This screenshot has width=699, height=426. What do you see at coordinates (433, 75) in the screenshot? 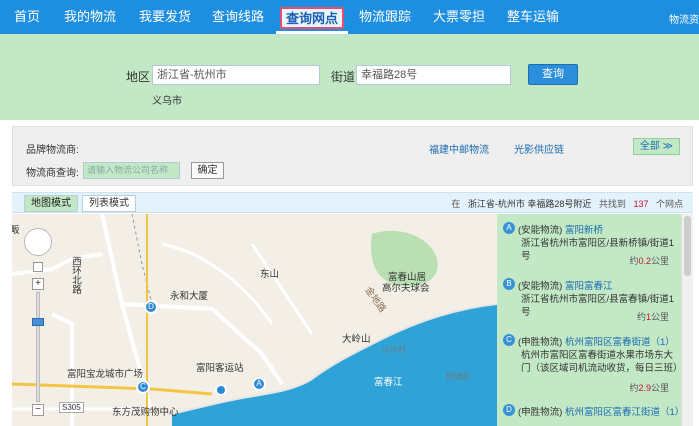
I see `street-input: 幸福路28号` at bounding box center [433, 75].